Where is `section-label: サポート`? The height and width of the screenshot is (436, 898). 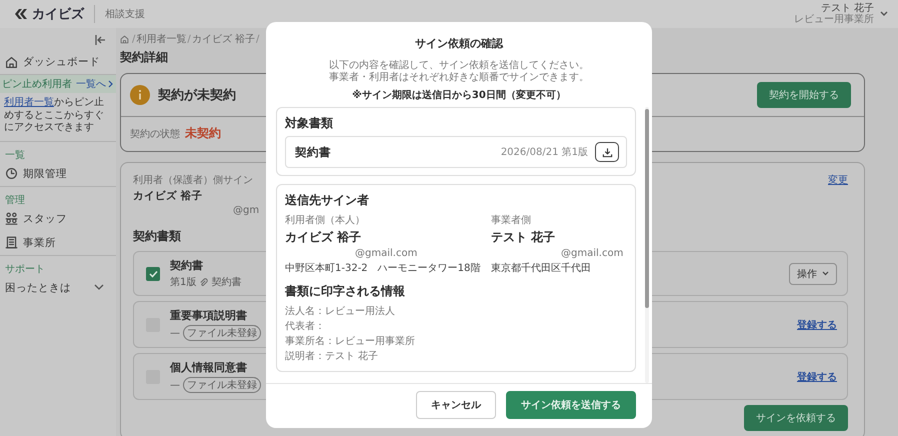 section-label: サポート is located at coordinates (25, 269).